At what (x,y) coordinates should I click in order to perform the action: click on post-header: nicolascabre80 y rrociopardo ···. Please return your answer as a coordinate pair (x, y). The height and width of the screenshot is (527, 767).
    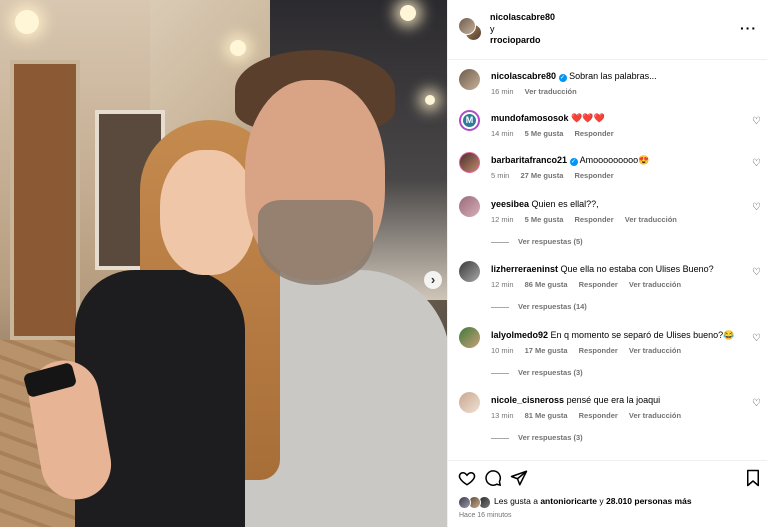
    Looking at the image, I should click on (607, 30).